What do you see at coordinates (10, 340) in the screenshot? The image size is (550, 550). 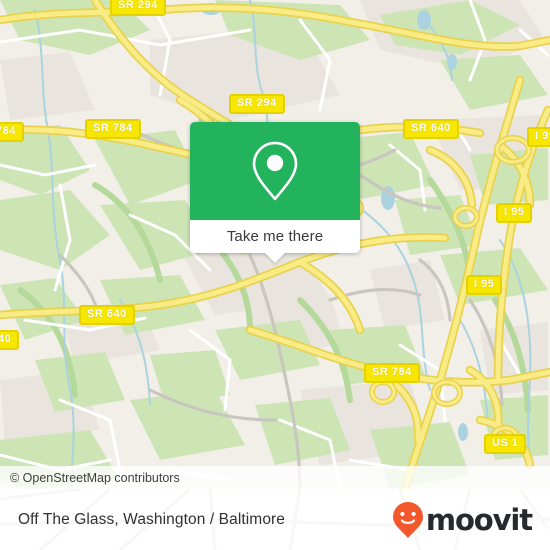 I see `road-shield: 40` at bounding box center [10, 340].